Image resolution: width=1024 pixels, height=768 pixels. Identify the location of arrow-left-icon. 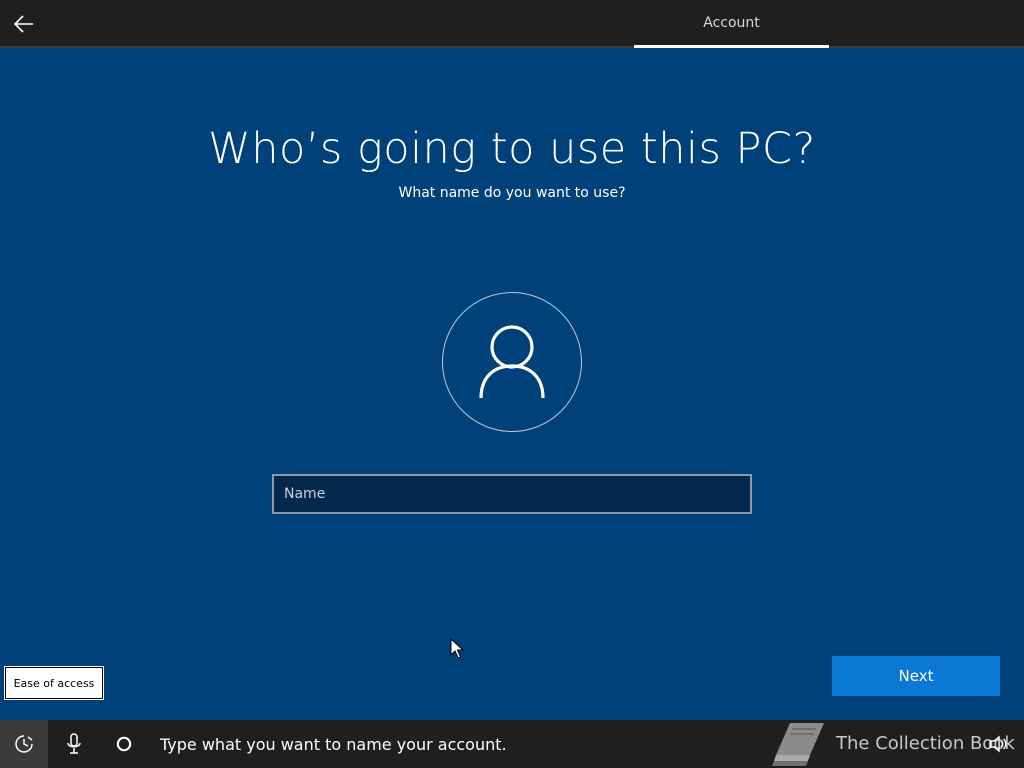
(23, 24).